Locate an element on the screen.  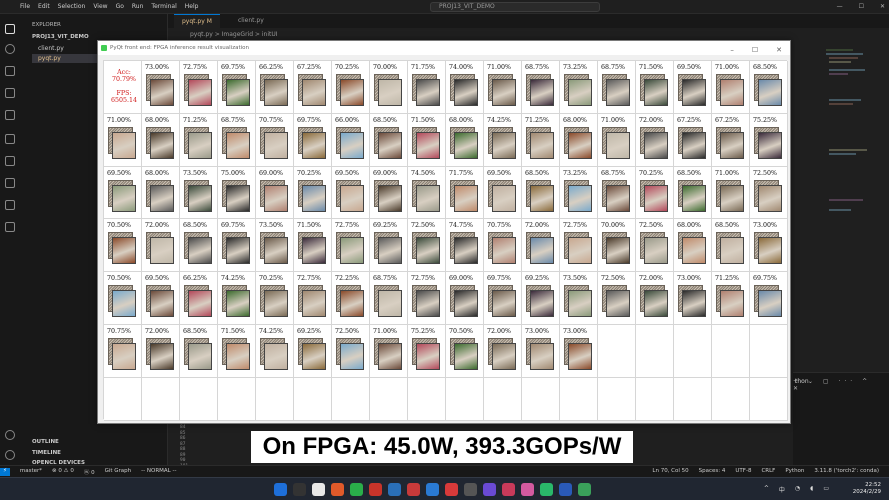
line-ending: CRLF is located at coordinates (768, 471).